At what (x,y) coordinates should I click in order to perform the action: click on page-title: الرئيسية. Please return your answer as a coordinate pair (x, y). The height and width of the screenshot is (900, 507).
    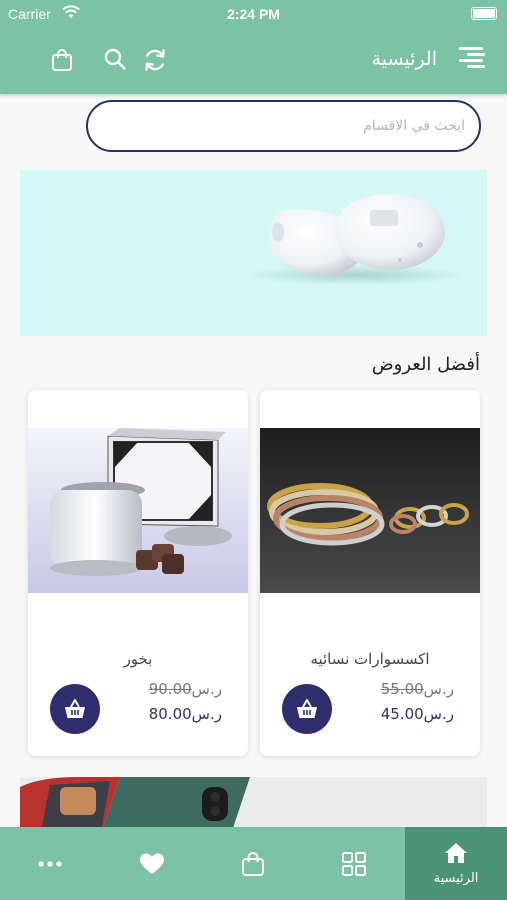
    Looking at the image, I should click on (404, 59).